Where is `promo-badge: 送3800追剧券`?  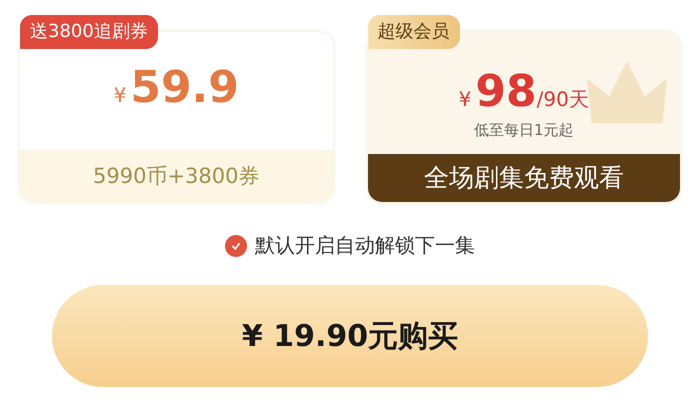 promo-badge: 送3800追剧券 is located at coordinates (89, 32).